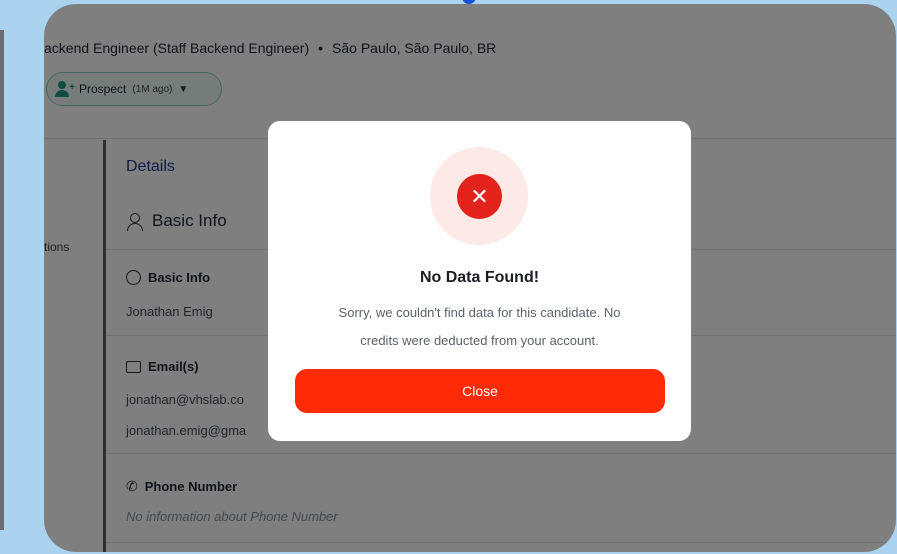 This screenshot has height=554, width=897. Describe the element at coordinates (479, 196) in the screenshot. I see `error-x-icon: ✕` at that location.